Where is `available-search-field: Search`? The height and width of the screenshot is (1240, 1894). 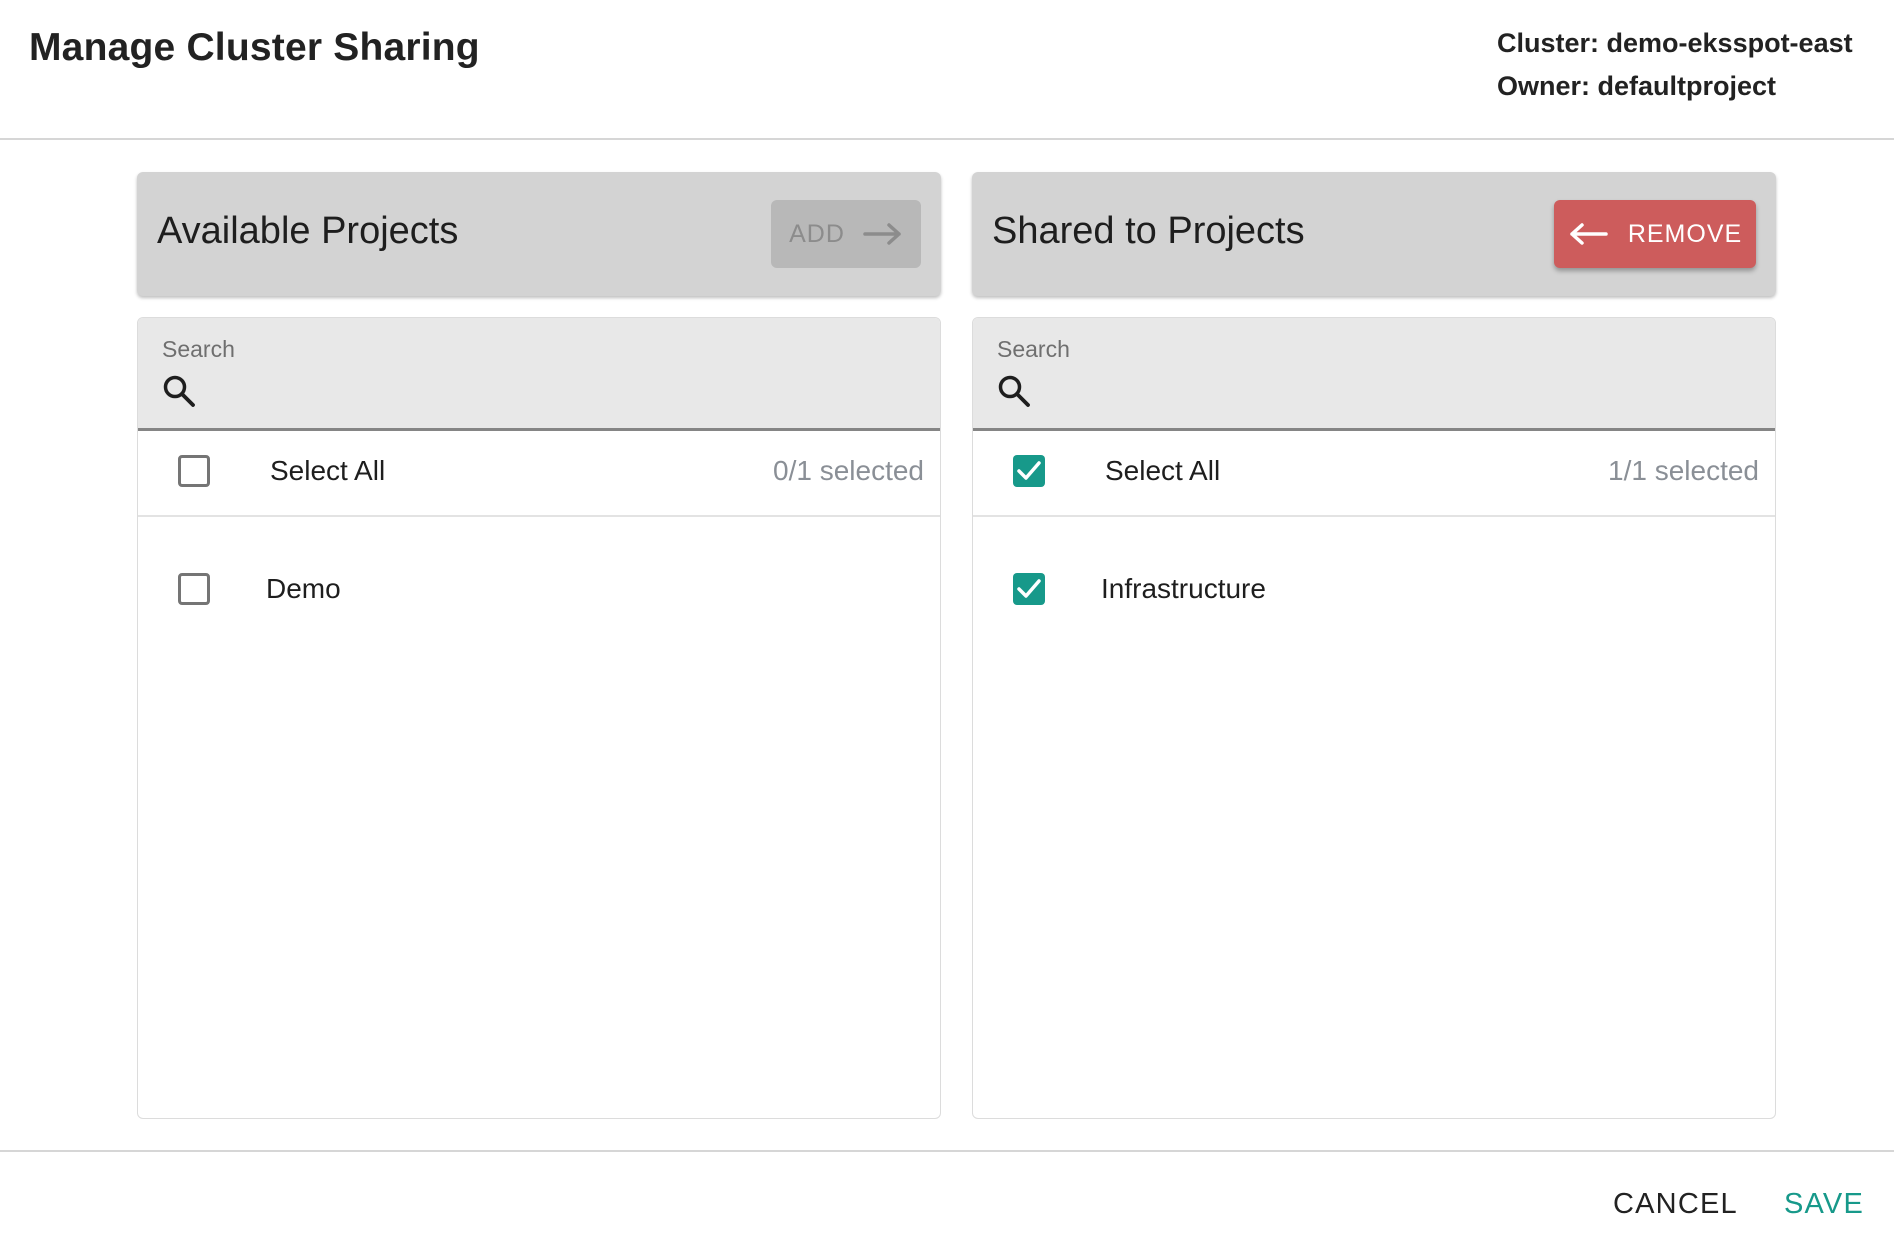 available-search-field: Search is located at coordinates (539, 374).